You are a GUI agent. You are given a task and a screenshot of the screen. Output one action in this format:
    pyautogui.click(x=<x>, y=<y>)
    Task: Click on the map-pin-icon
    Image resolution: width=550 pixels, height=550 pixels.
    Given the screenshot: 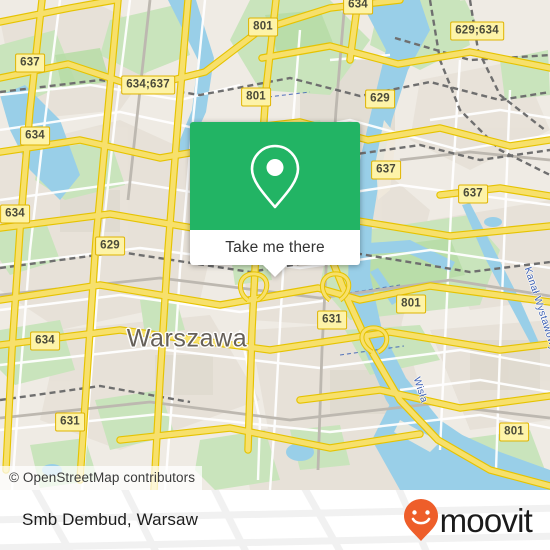 What is the action you would take?
    pyautogui.click(x=275, y=176)
    